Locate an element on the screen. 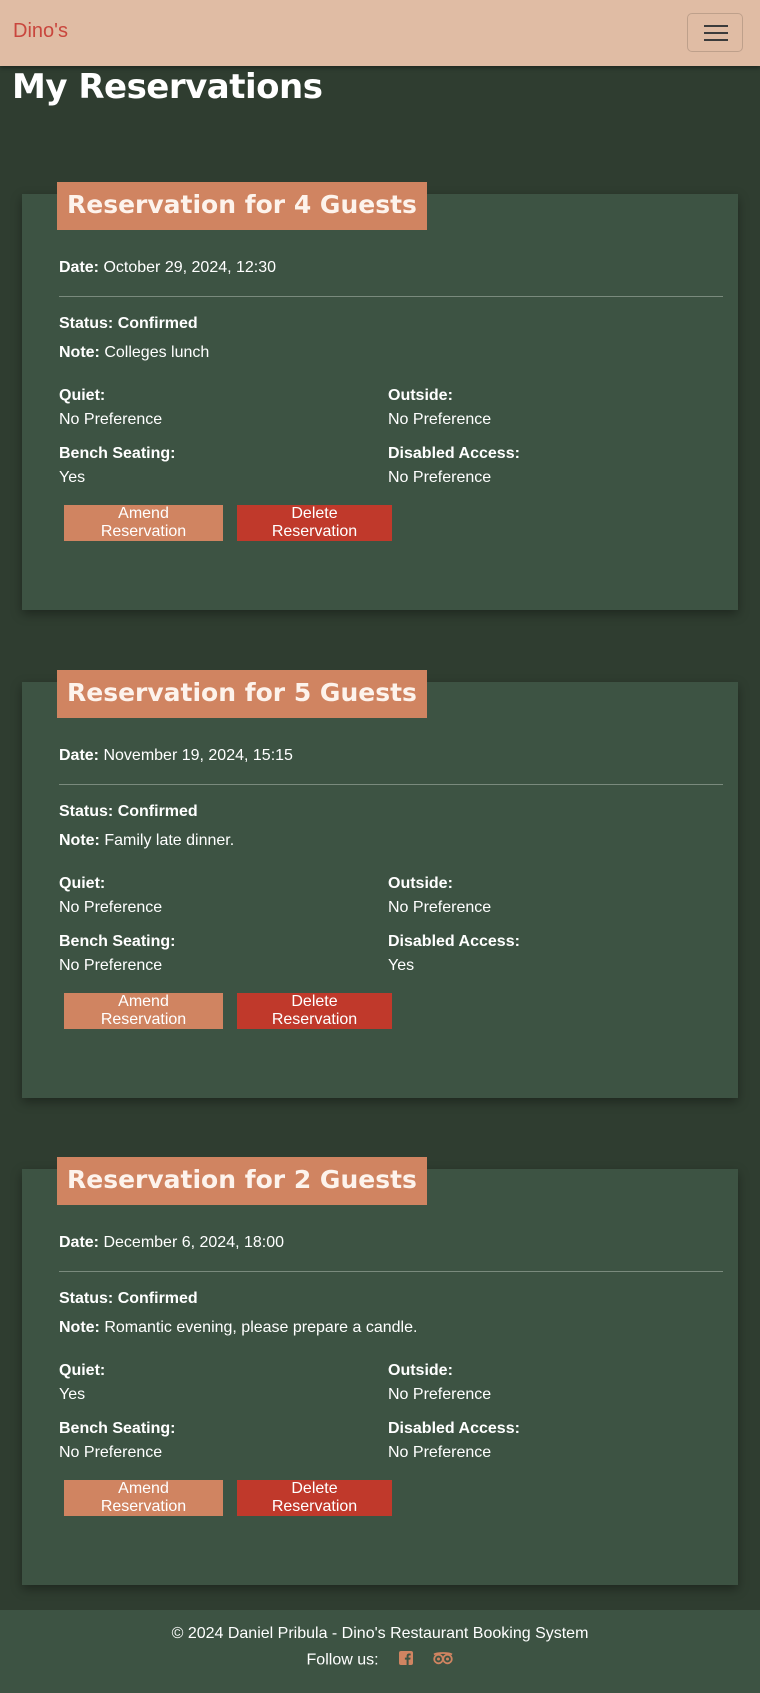  menu-toggle-button is located at coordinates (715, 32).